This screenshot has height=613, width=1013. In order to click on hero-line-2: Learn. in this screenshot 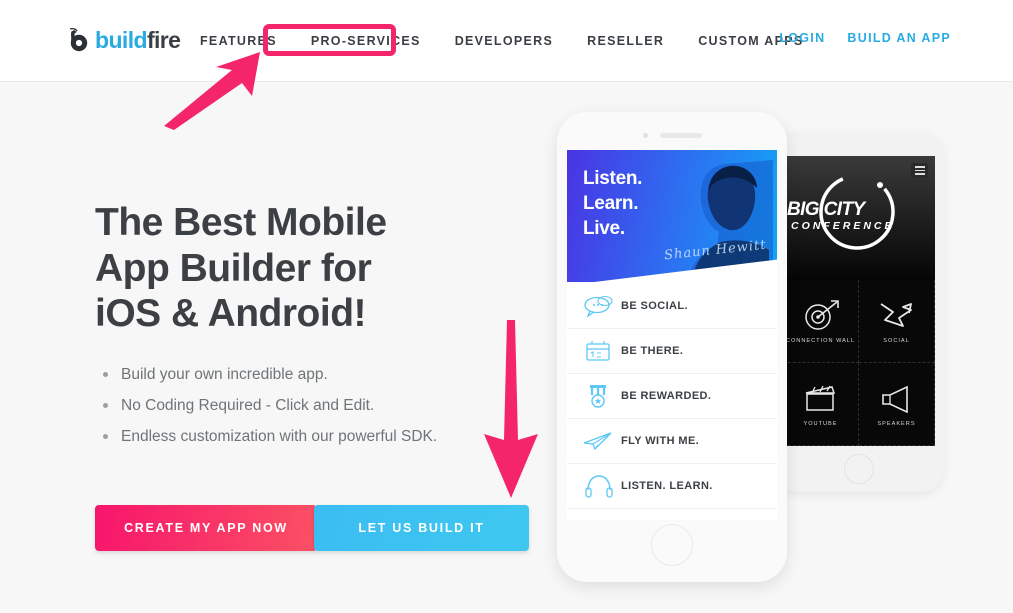, I will do `click(611, 204)`.